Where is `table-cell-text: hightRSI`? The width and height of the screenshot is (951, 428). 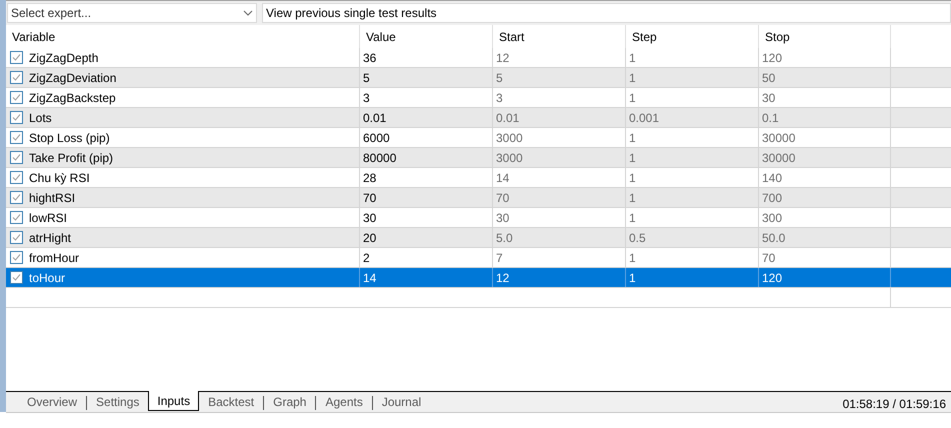
table-cell-text: hightRSI is located at coordinates (52, 198).